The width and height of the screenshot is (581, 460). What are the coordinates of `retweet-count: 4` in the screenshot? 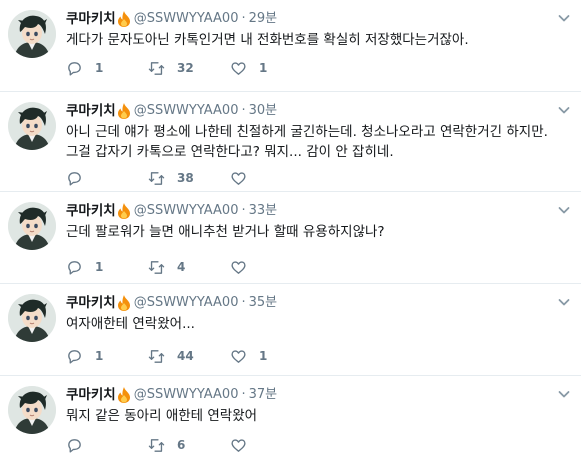 It's located at (181, 267).